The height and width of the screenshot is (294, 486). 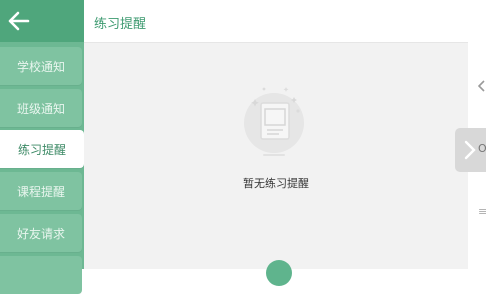 I want to click on sidebar-item-practice-reminder: 练习提醒, so click(x=42, y=149).